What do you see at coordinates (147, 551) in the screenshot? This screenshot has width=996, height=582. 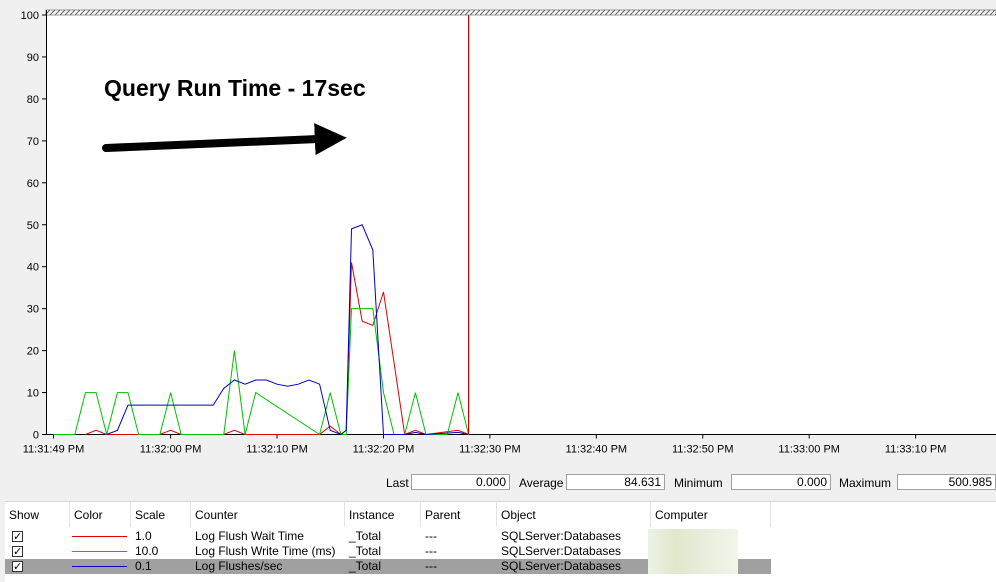 I see `scale-cell: 10.0` at bounding box center [147, 551].